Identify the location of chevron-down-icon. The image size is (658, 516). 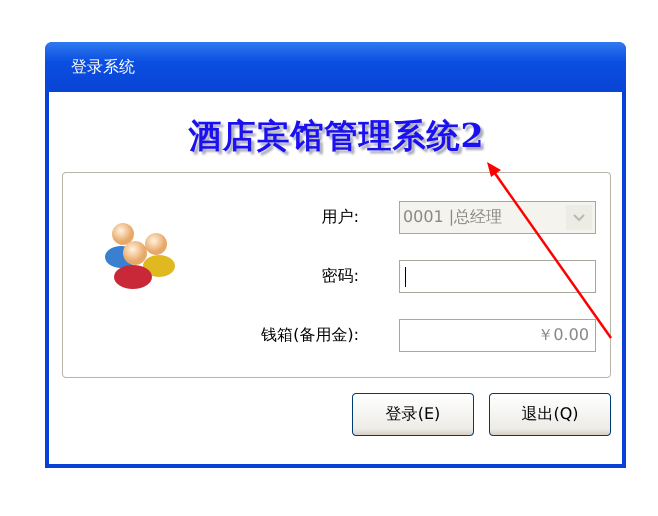
(579, 218).